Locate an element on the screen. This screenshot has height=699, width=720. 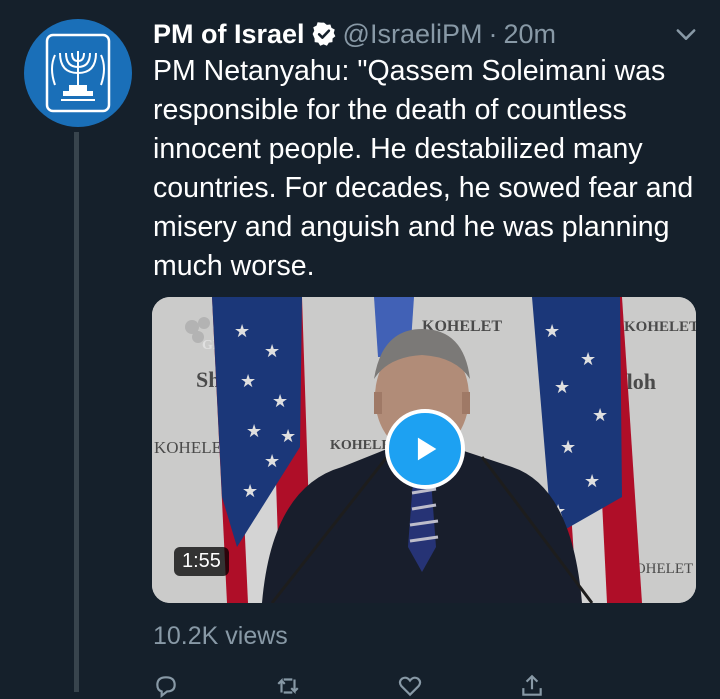
chevron-down-icon is located at coordinates (686, 34).